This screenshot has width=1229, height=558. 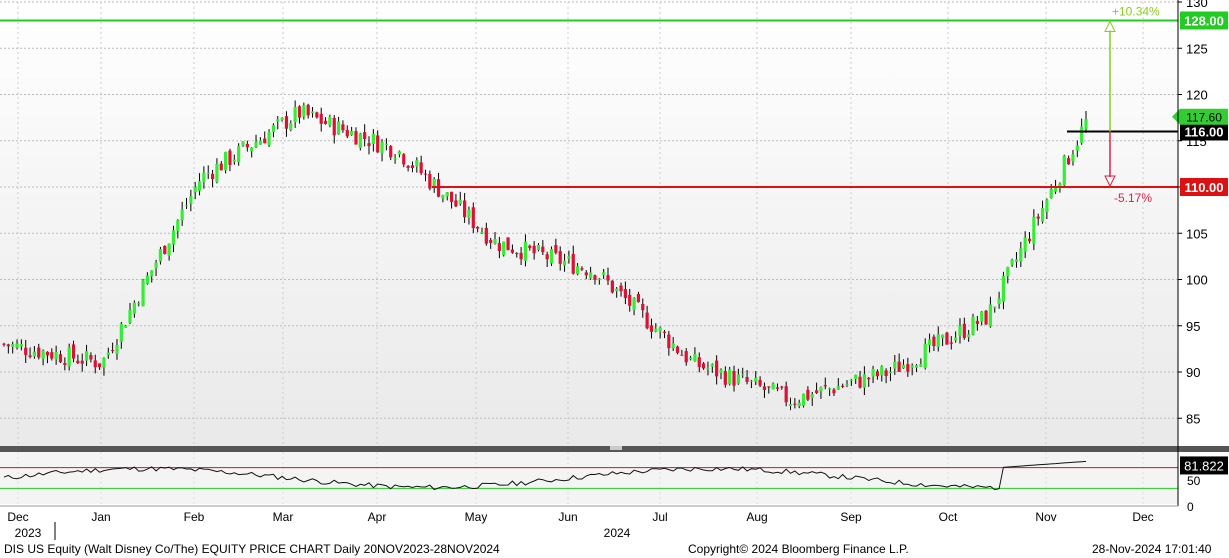 I want to click on month-label: Dec, so click(x=1142, y=517).